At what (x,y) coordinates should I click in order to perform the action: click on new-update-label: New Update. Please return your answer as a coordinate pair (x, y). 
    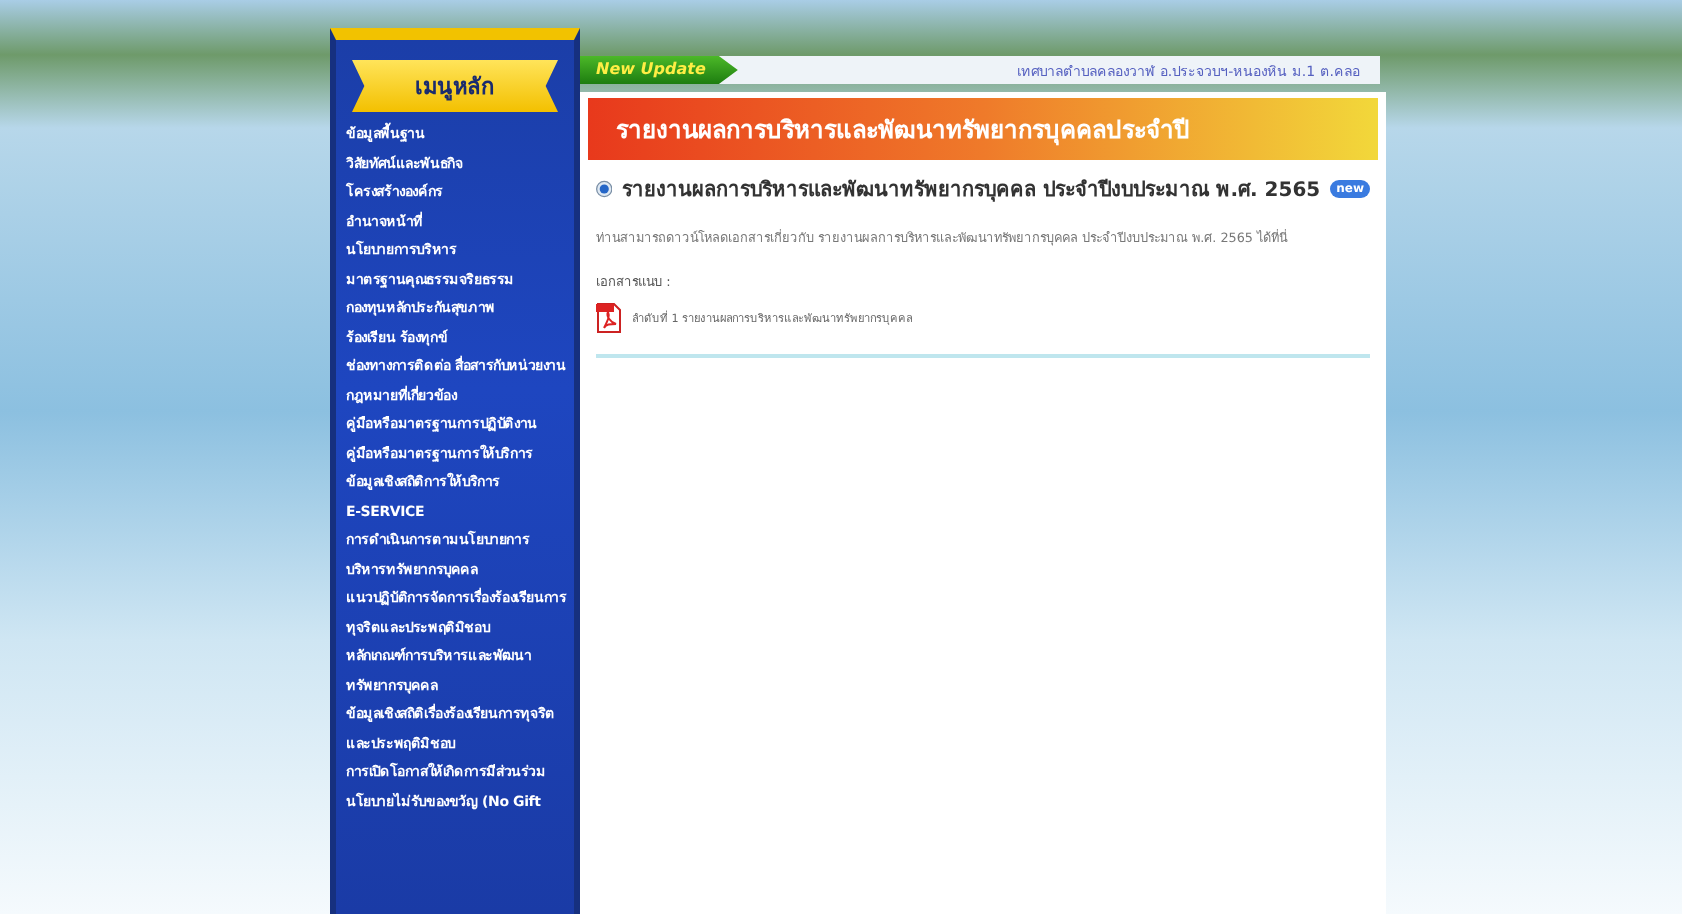
    Looking at the image, I should click on (659, 70).